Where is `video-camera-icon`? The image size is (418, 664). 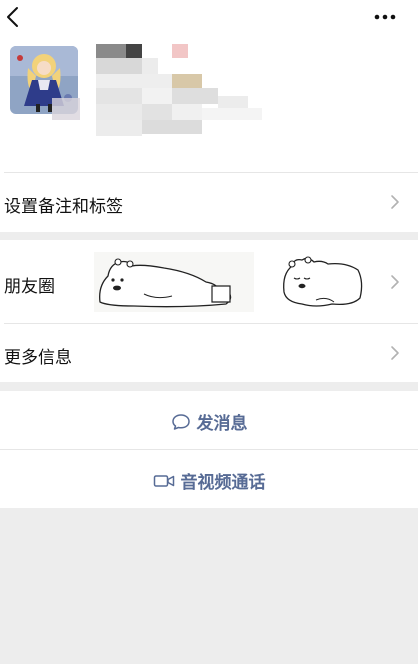 video-camera-icon is located at coordinates (163, 480).